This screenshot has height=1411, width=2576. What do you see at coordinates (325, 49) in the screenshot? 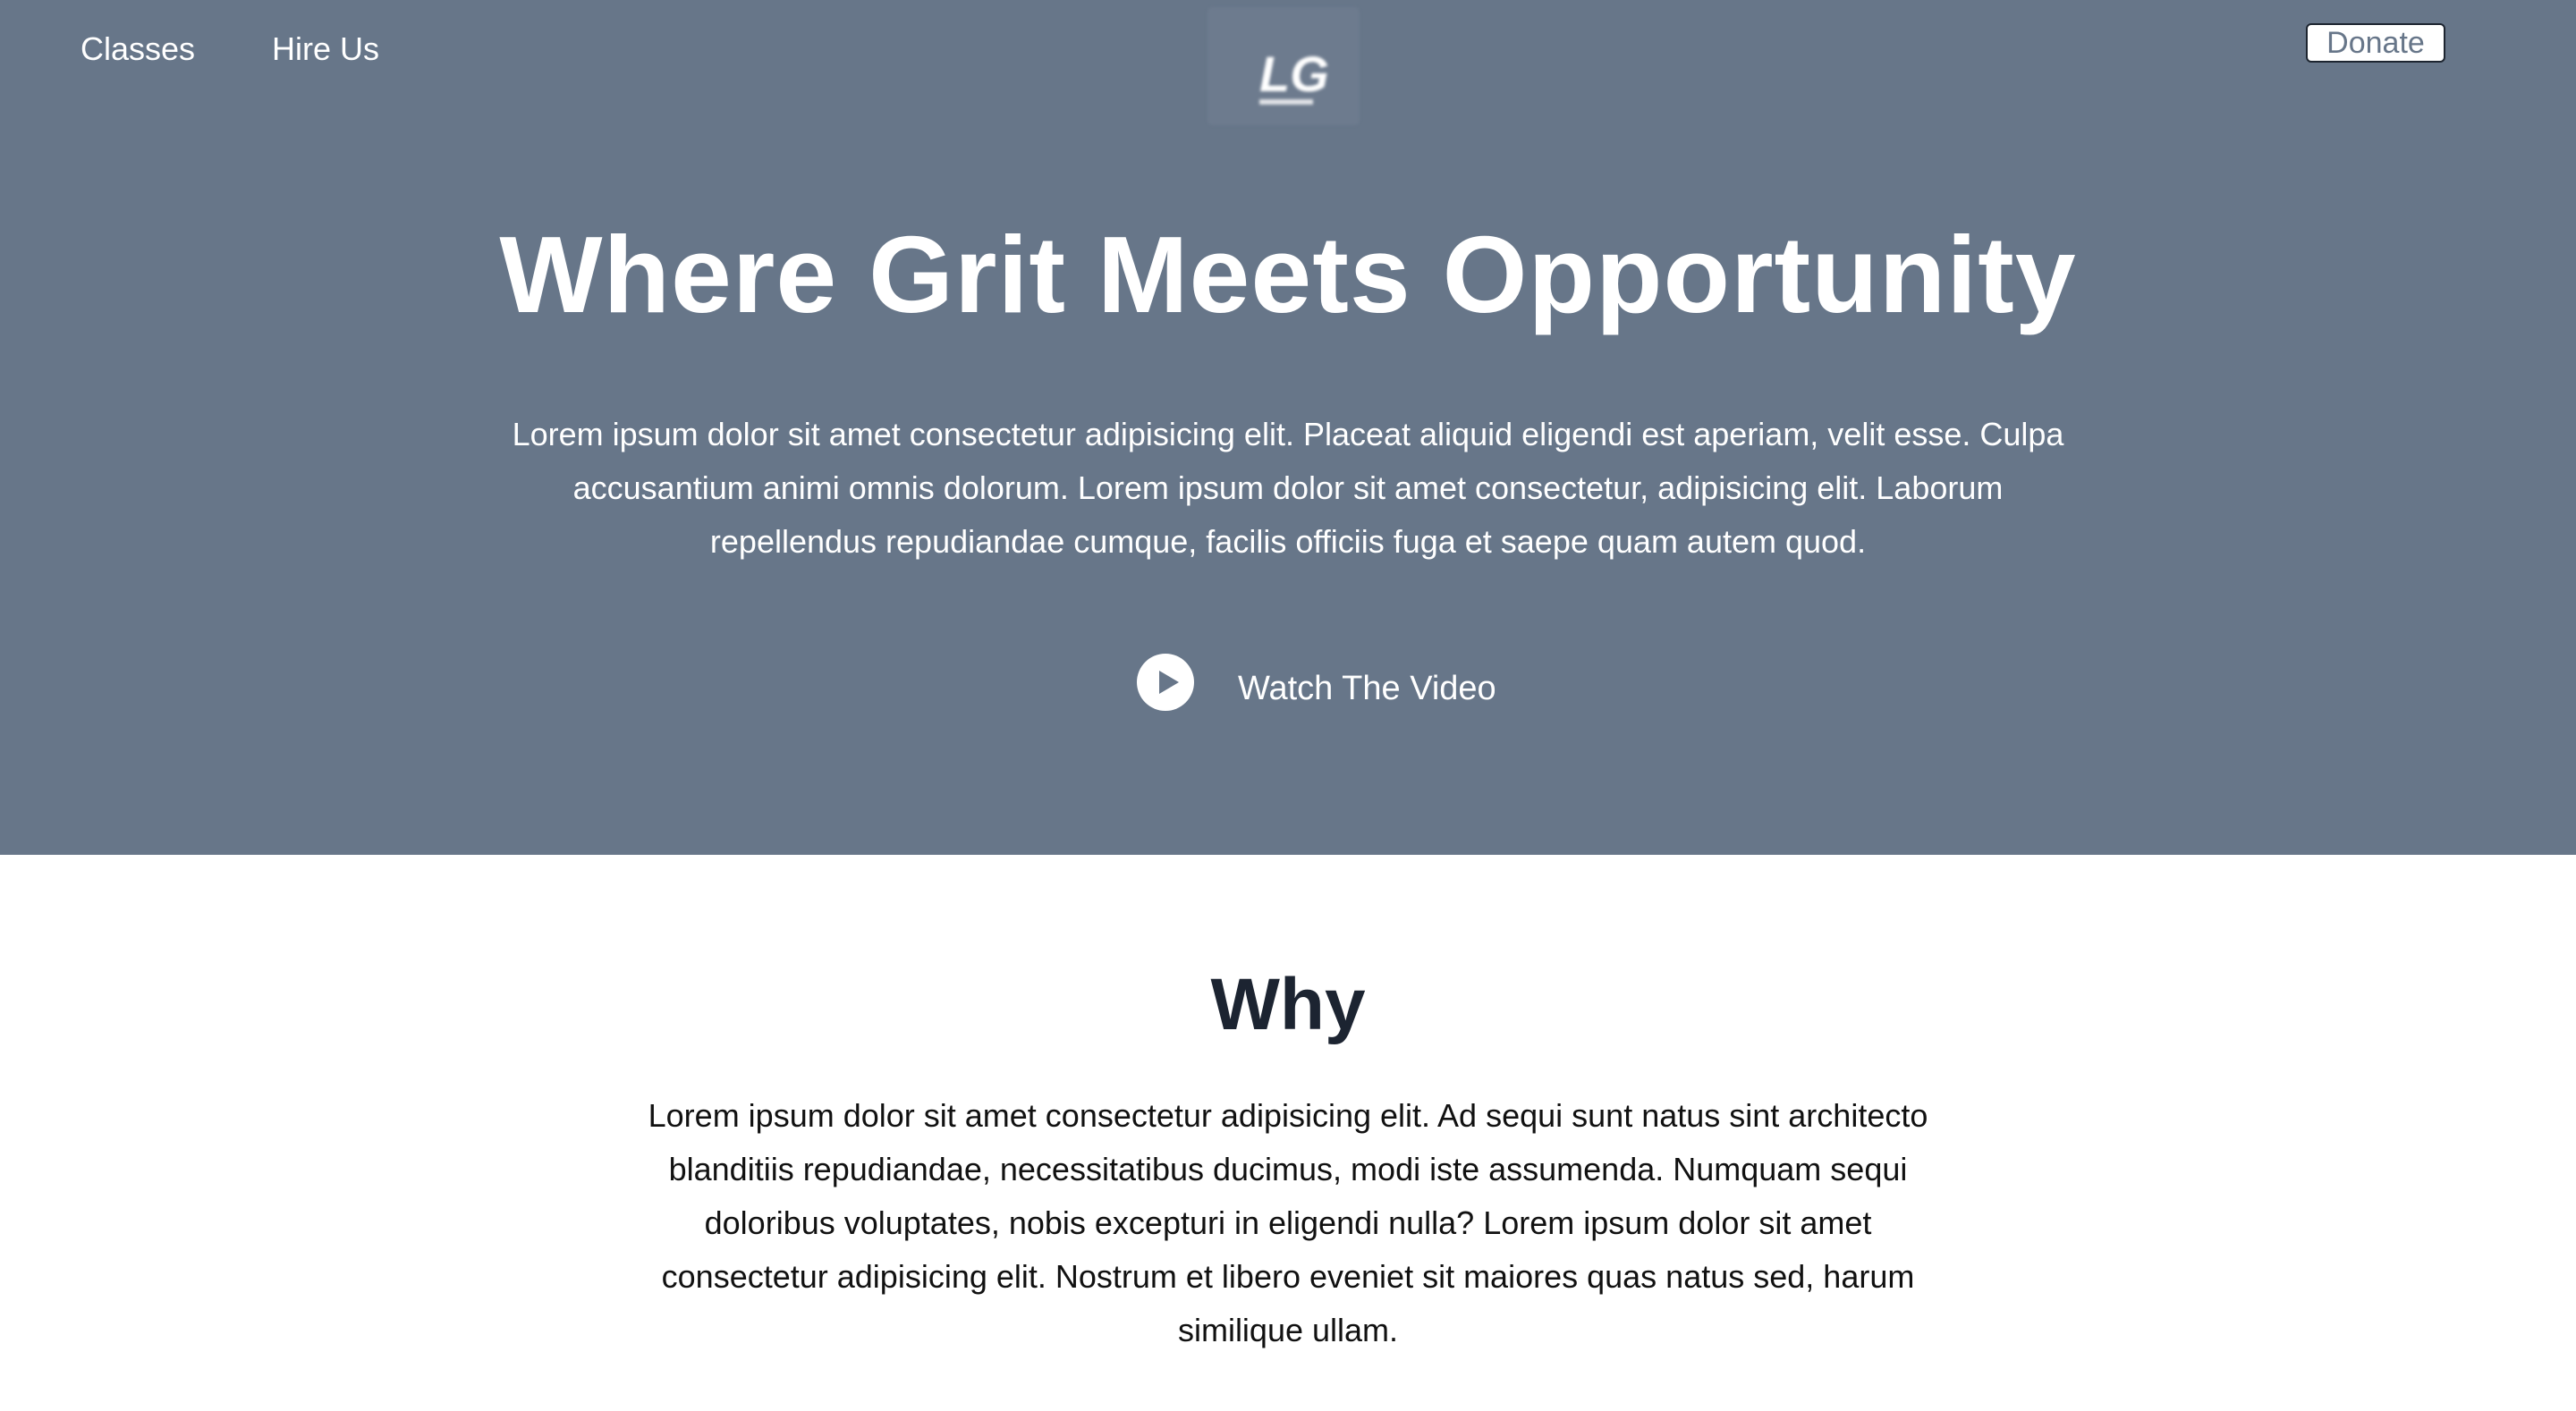
I see `nav-link-hire-us: Hire Us` at bounding box center [325, 49].